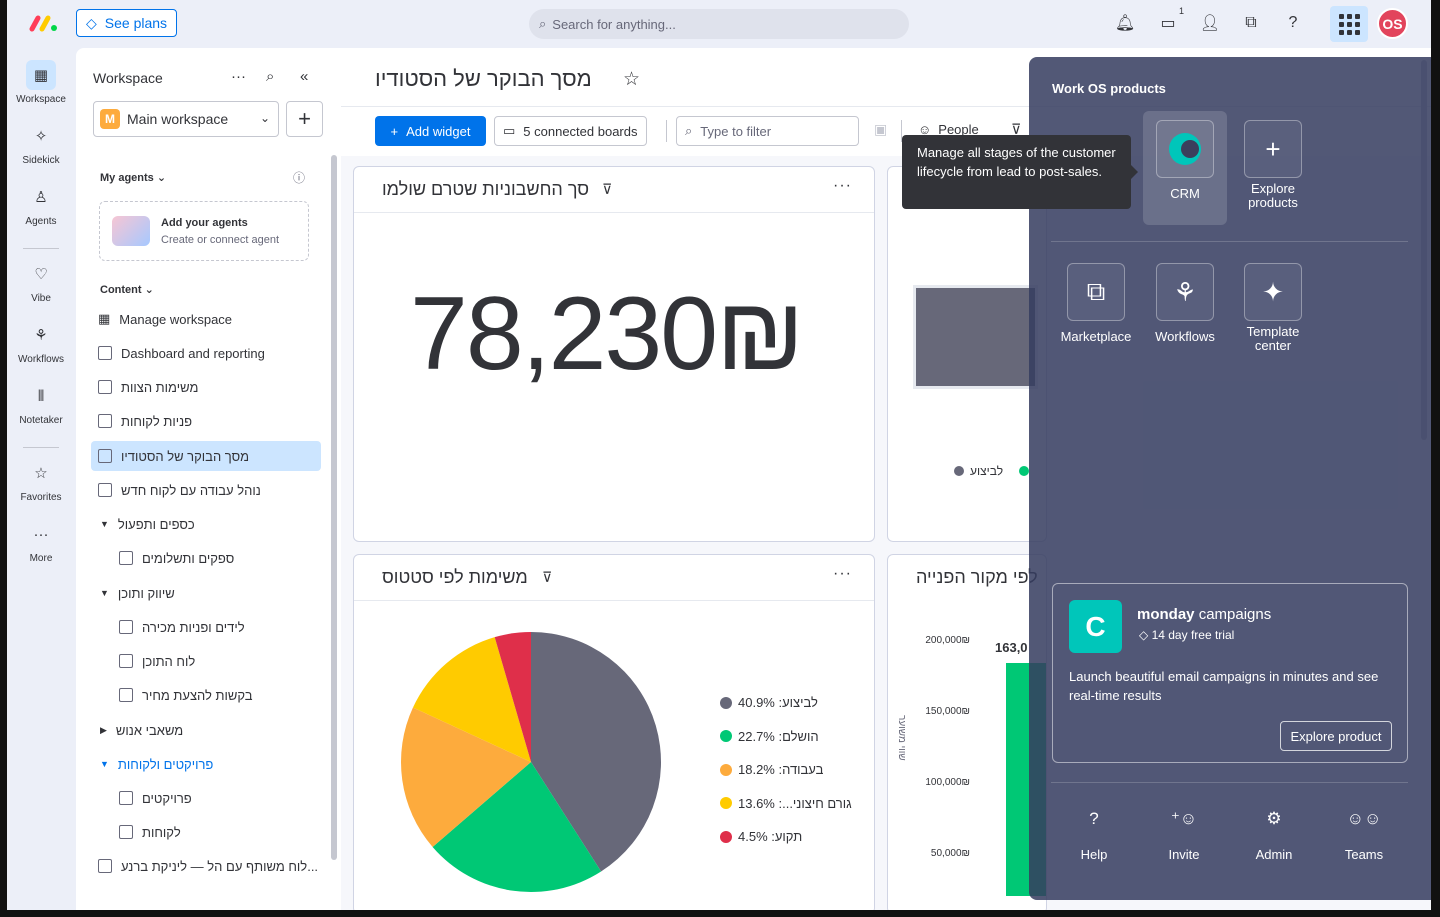 This screenshot has width=1440, height=917. What do you see at coordinates (128, 78) in the screenshot?
I see `workspace-title: Workspace` at bounding box center [128, 78].